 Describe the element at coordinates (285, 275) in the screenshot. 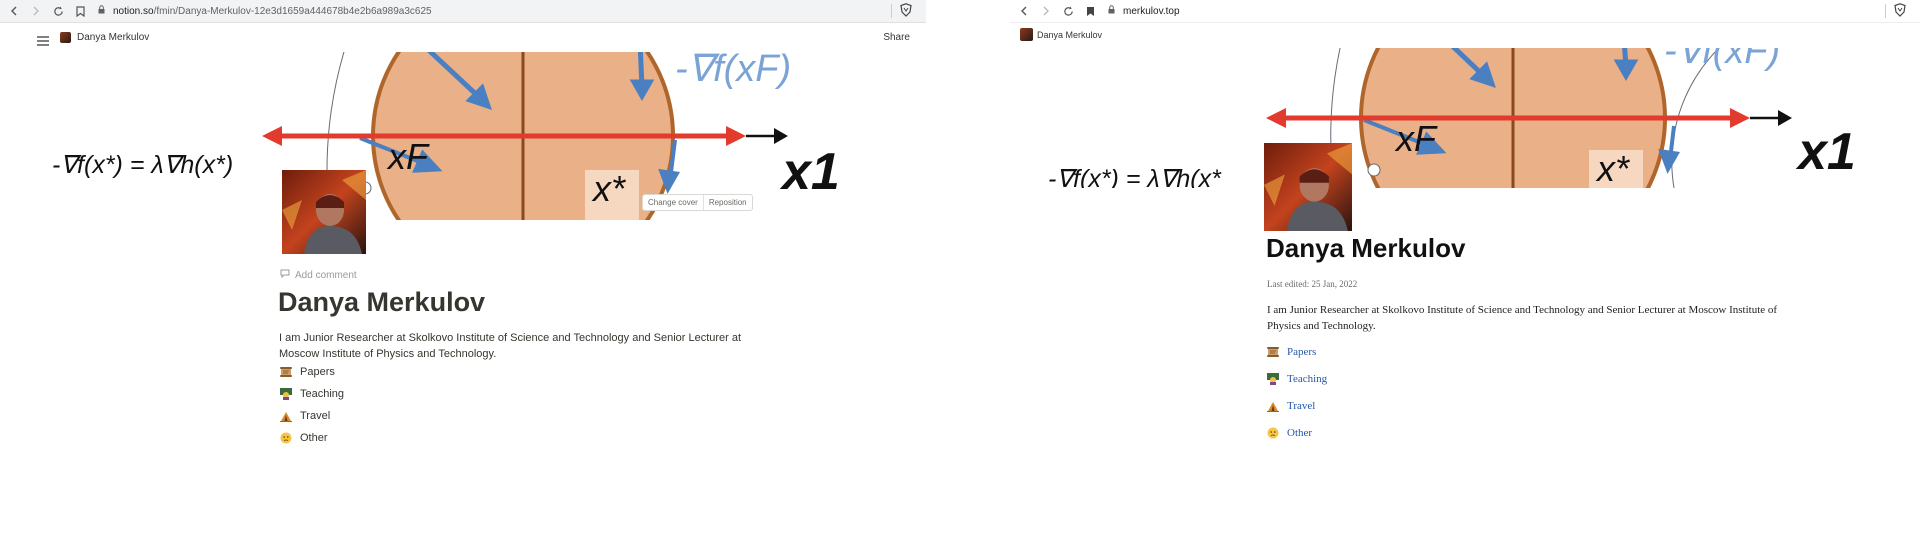

I see `comment-icon` at that location.